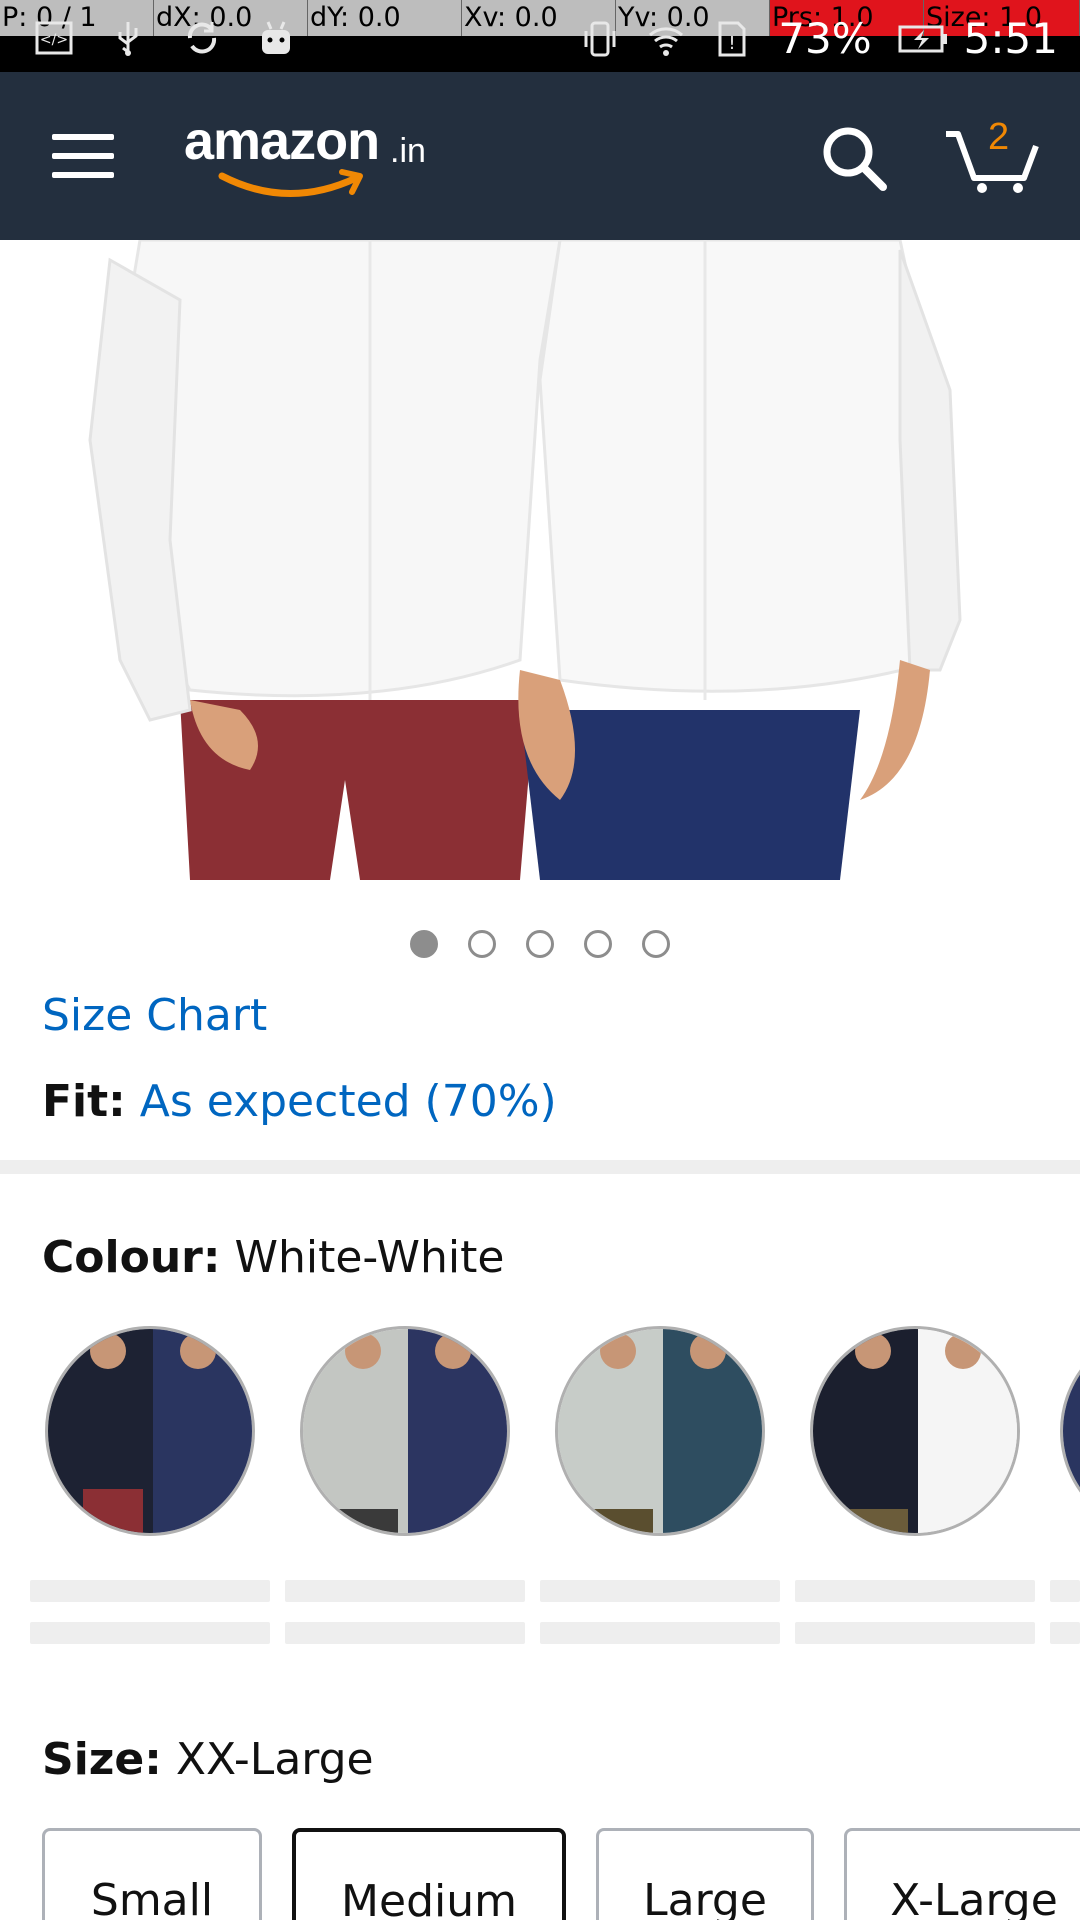 The width and height of the screenshot is (1080, 1920). I want to click on size-label: Size:, so click(102, 1759).